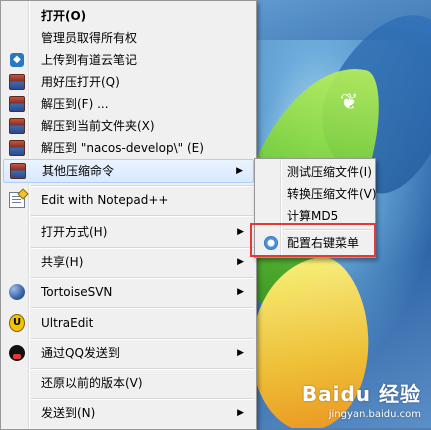  What do you see at coordinates (68, 413) in the screenshot?
I see `menu-item-label: 发送到(N)` at bounding box center [68, 413].